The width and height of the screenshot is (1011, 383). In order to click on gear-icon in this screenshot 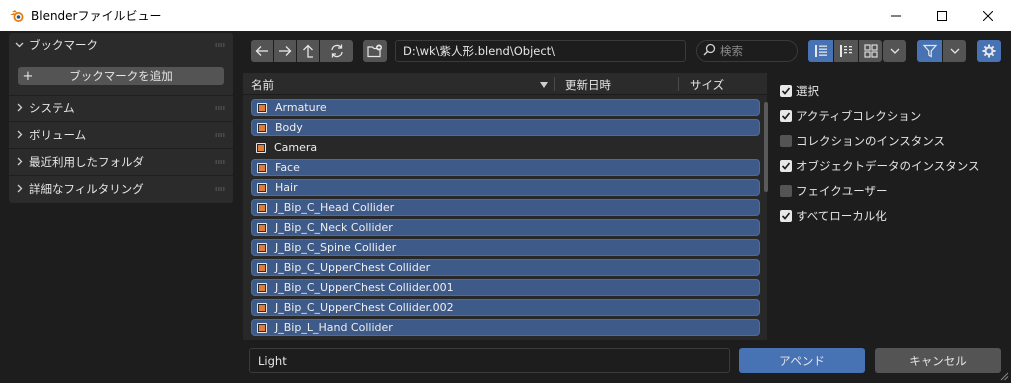, I will do `click(989, 51)`.